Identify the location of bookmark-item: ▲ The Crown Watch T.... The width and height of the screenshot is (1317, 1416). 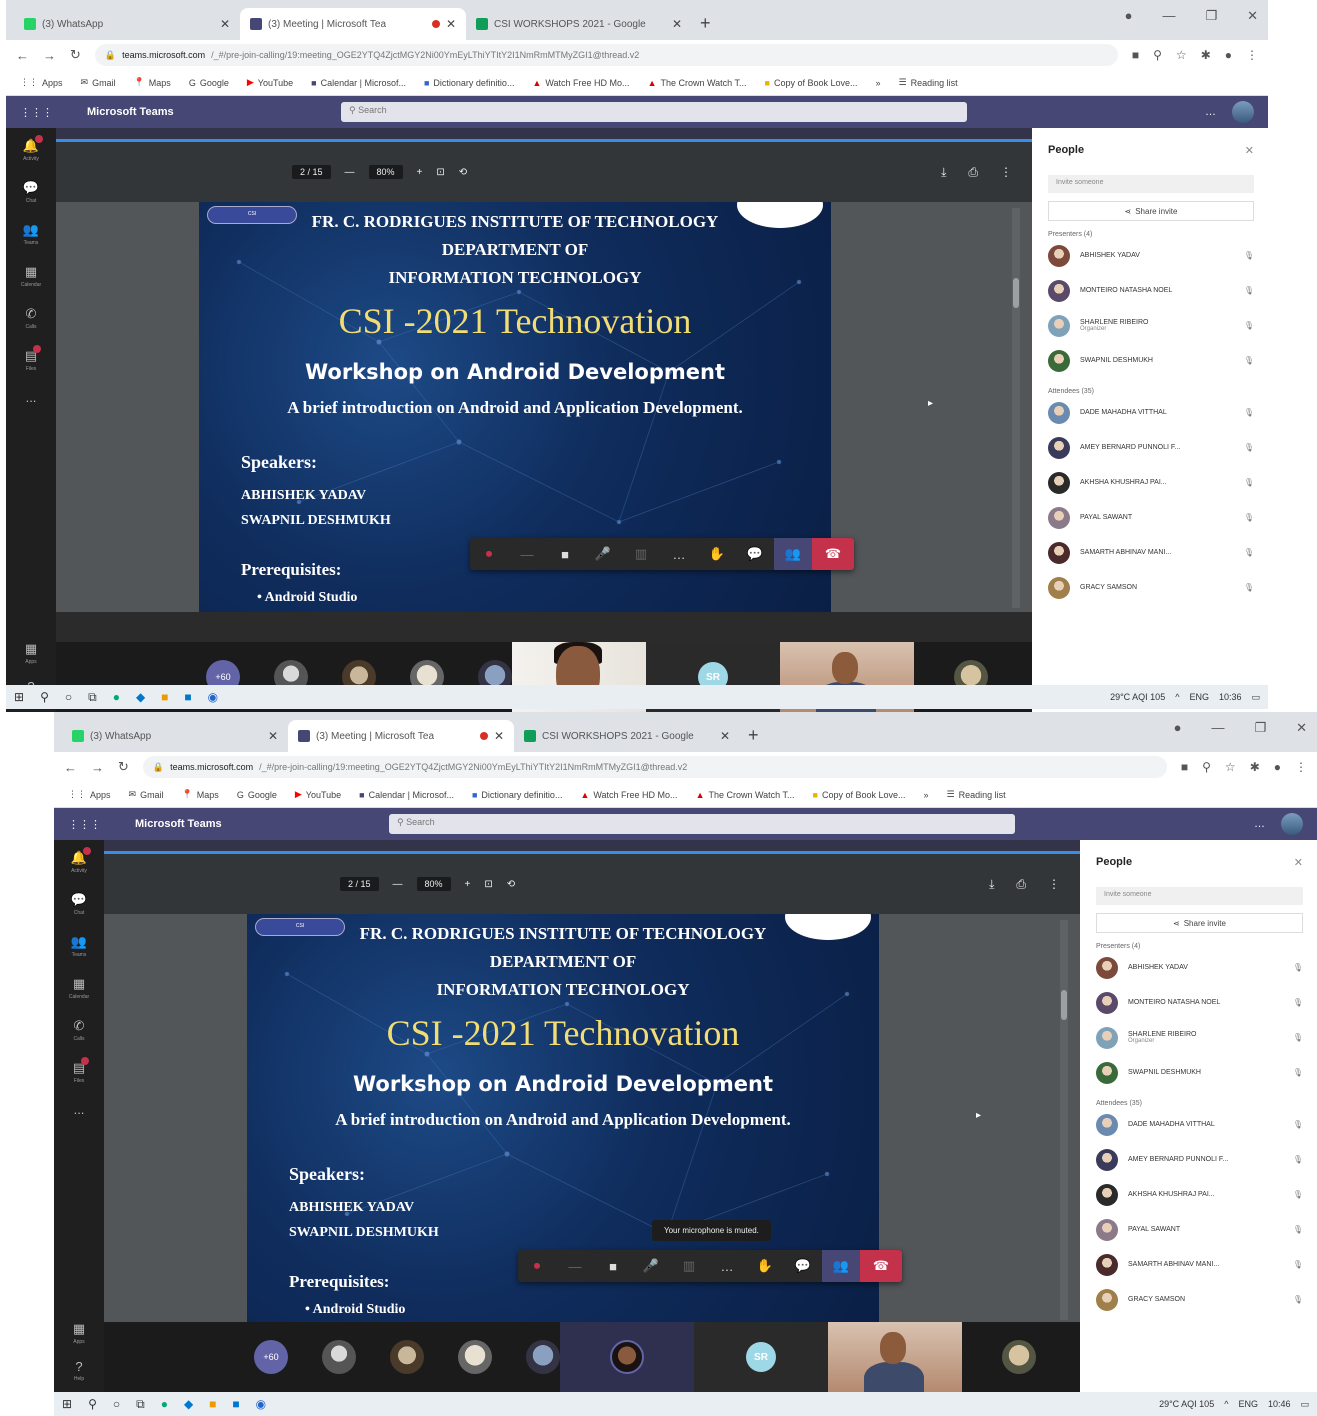
(745, 795).